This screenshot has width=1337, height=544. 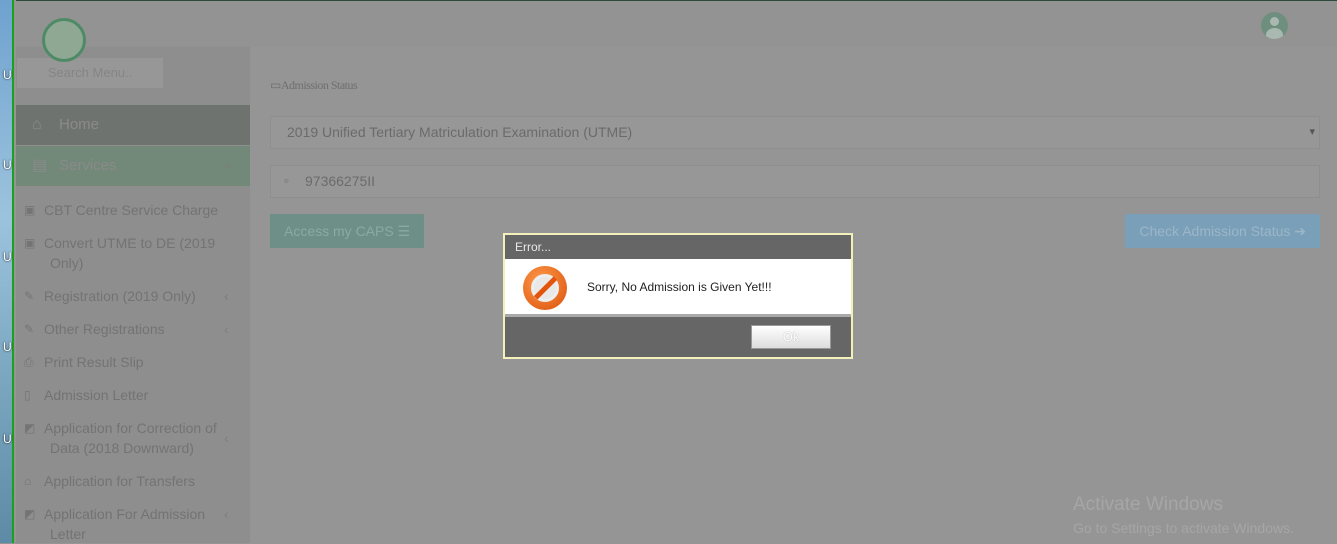 I want to click on sidebar-item: ▯ Admission Letter, so click(x=133, y=395).